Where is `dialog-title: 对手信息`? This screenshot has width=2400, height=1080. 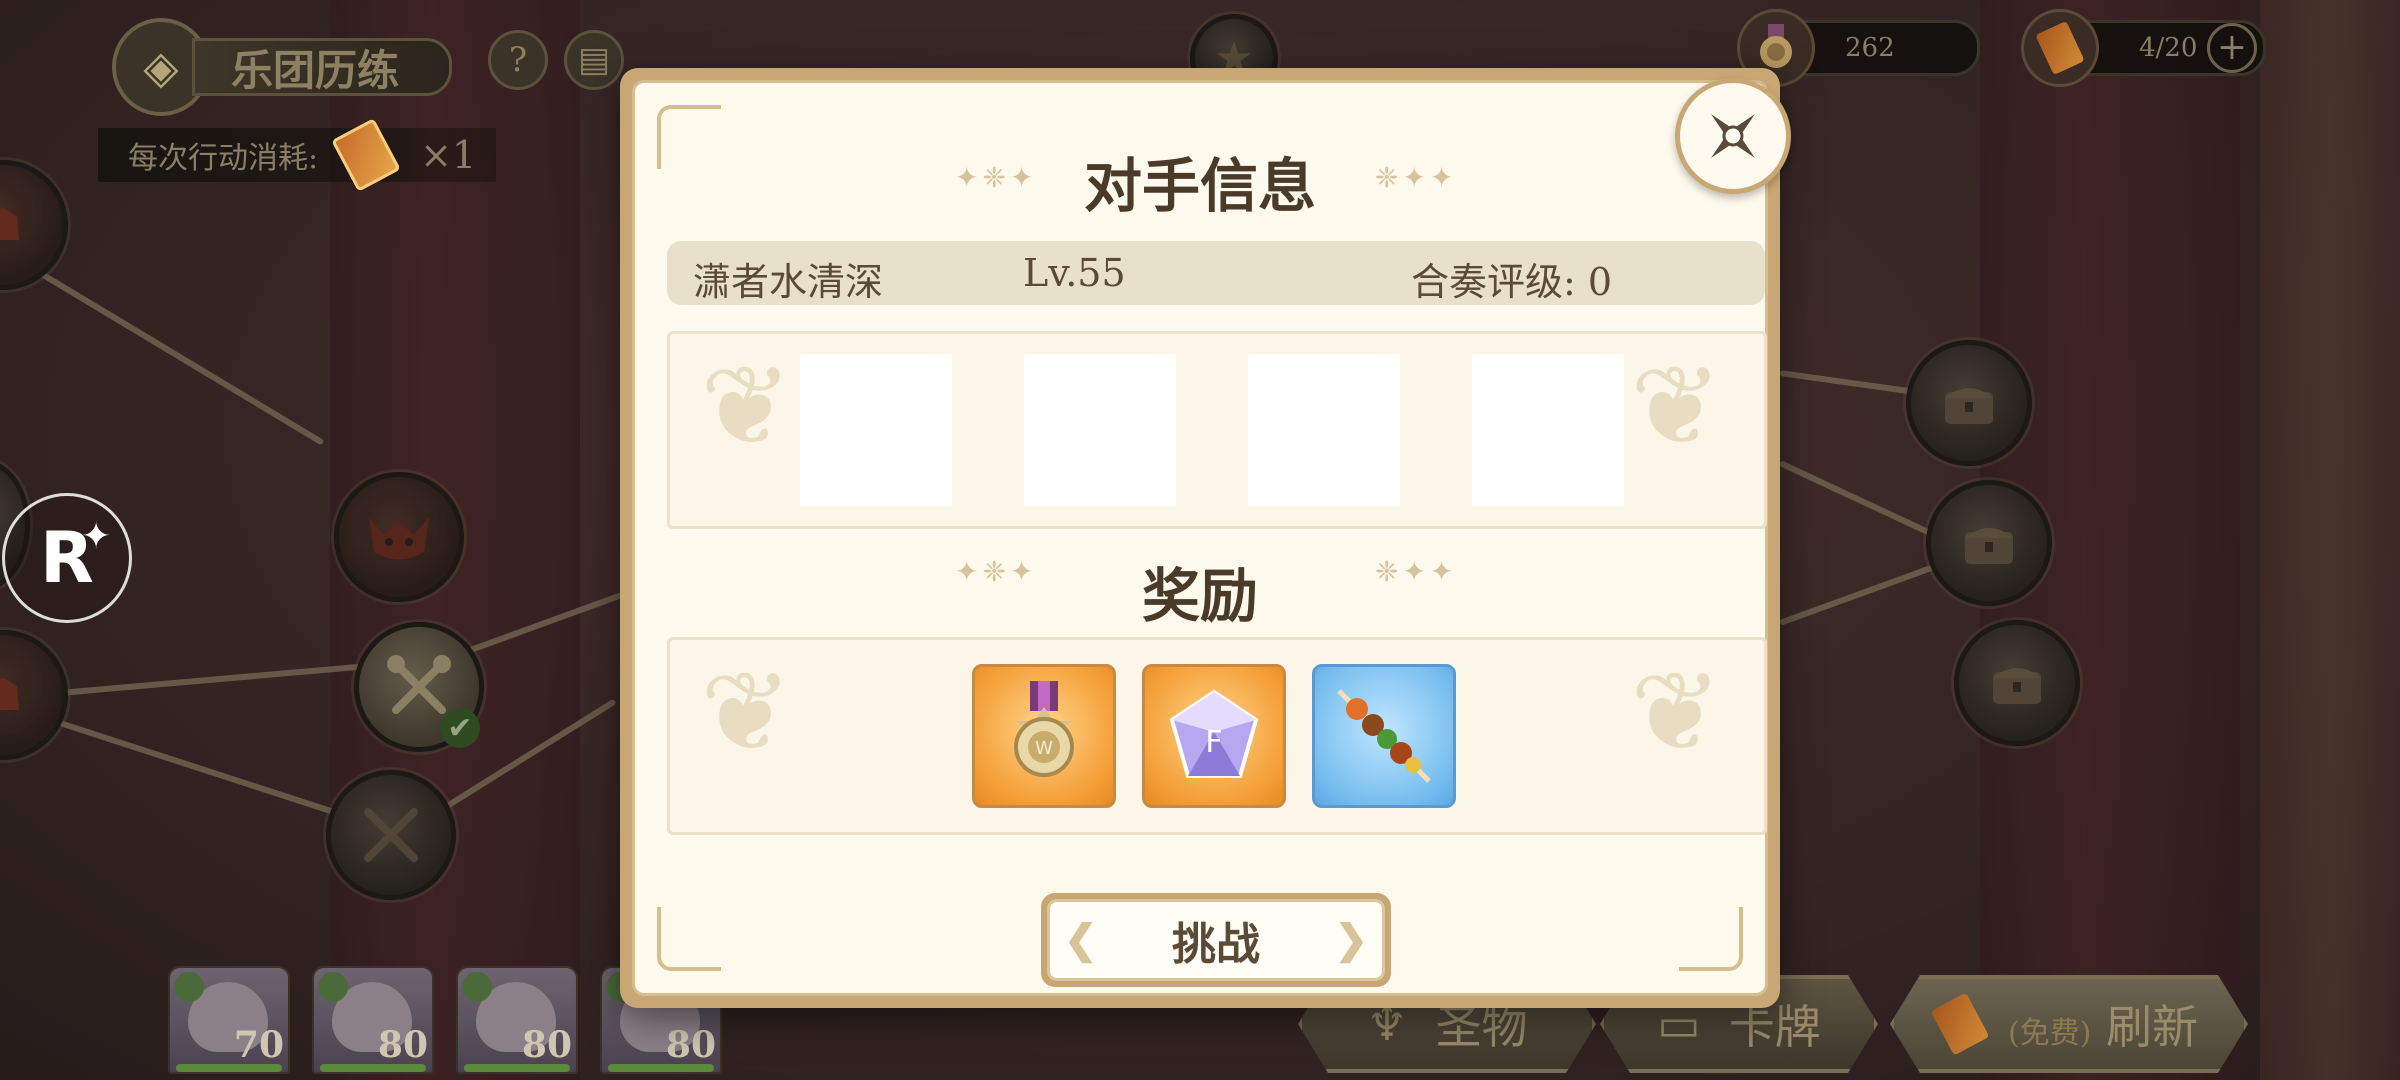
dialog-title: 对手信息 is located at coordinates (1199, 186).